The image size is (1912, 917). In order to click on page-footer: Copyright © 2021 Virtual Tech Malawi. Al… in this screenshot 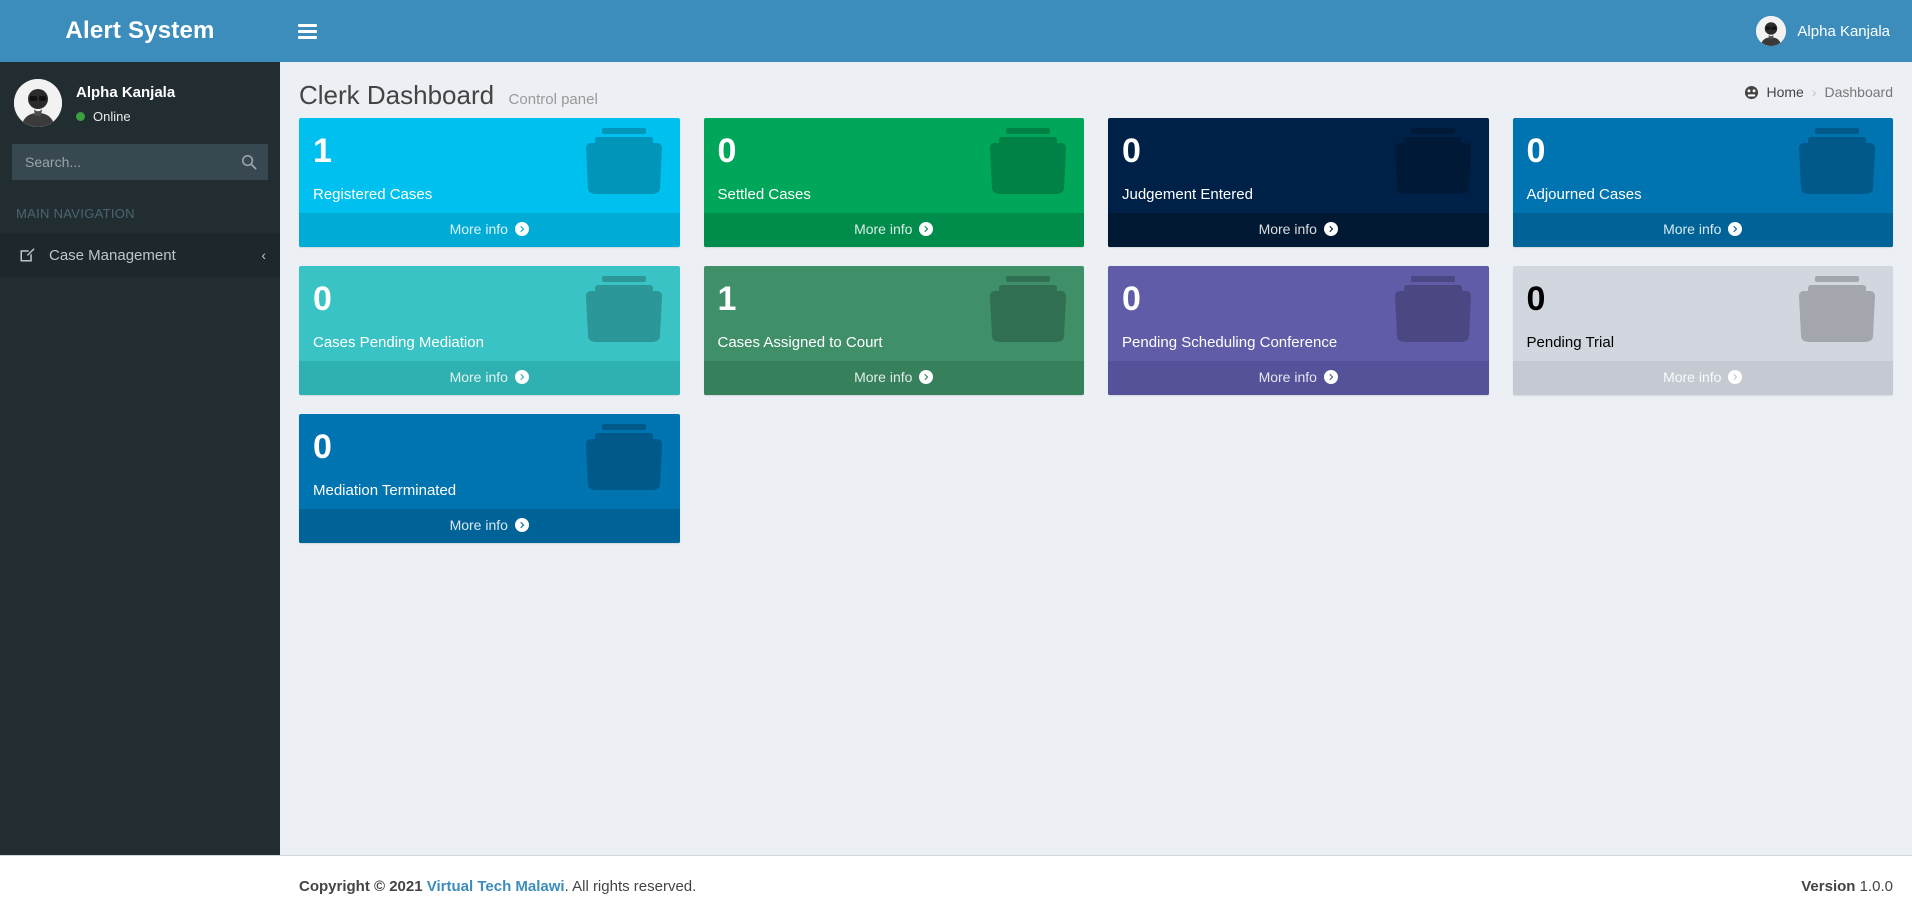, I will do `click(1096, 886)`.